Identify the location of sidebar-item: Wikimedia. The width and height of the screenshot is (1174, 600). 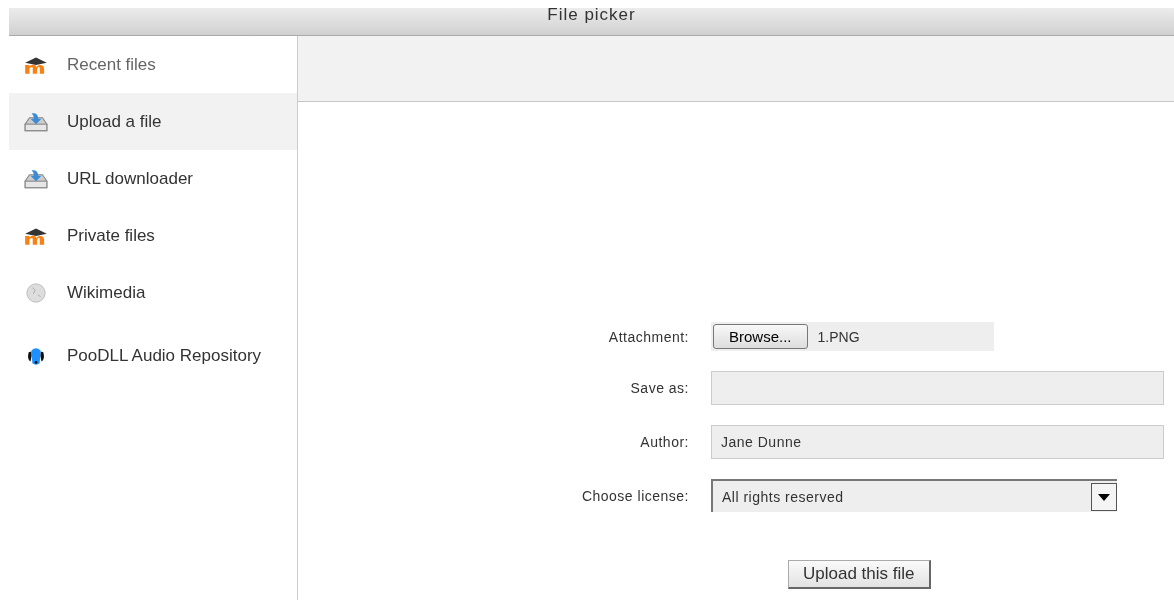
(153, 292).